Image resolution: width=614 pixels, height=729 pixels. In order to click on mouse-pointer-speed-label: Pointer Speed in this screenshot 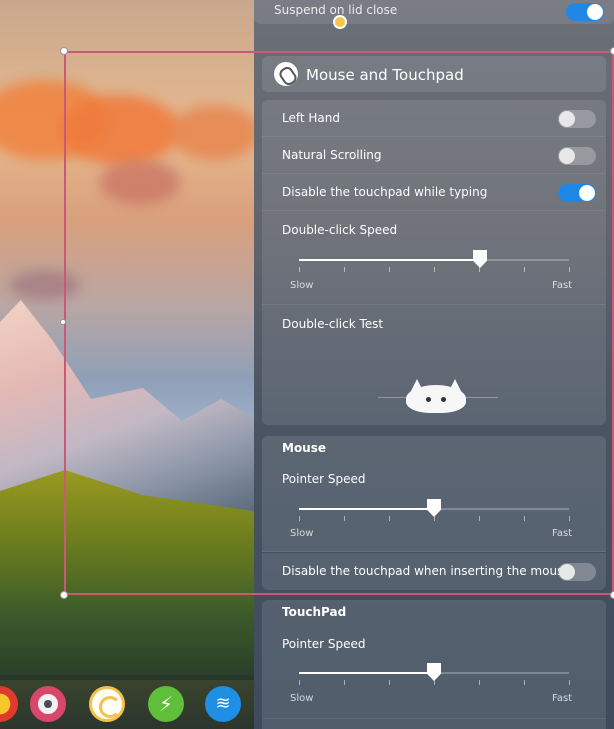, I will do `click(324, 479)`.